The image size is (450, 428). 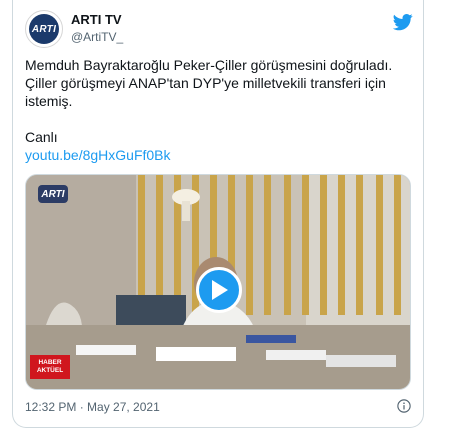 I want to click on account-name: ARTI TV, so click(x=96, y=19).